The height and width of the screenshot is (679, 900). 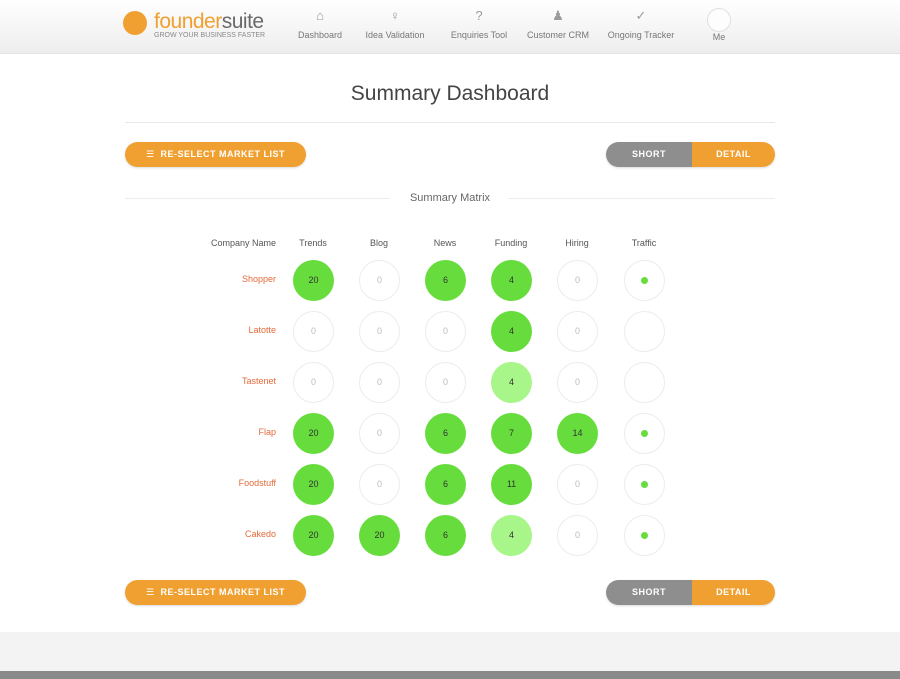 What do you see at coordinates (242, 21) in the screenshot?
I see `brand-name-part2: suite` at bounding box center [242, 21].